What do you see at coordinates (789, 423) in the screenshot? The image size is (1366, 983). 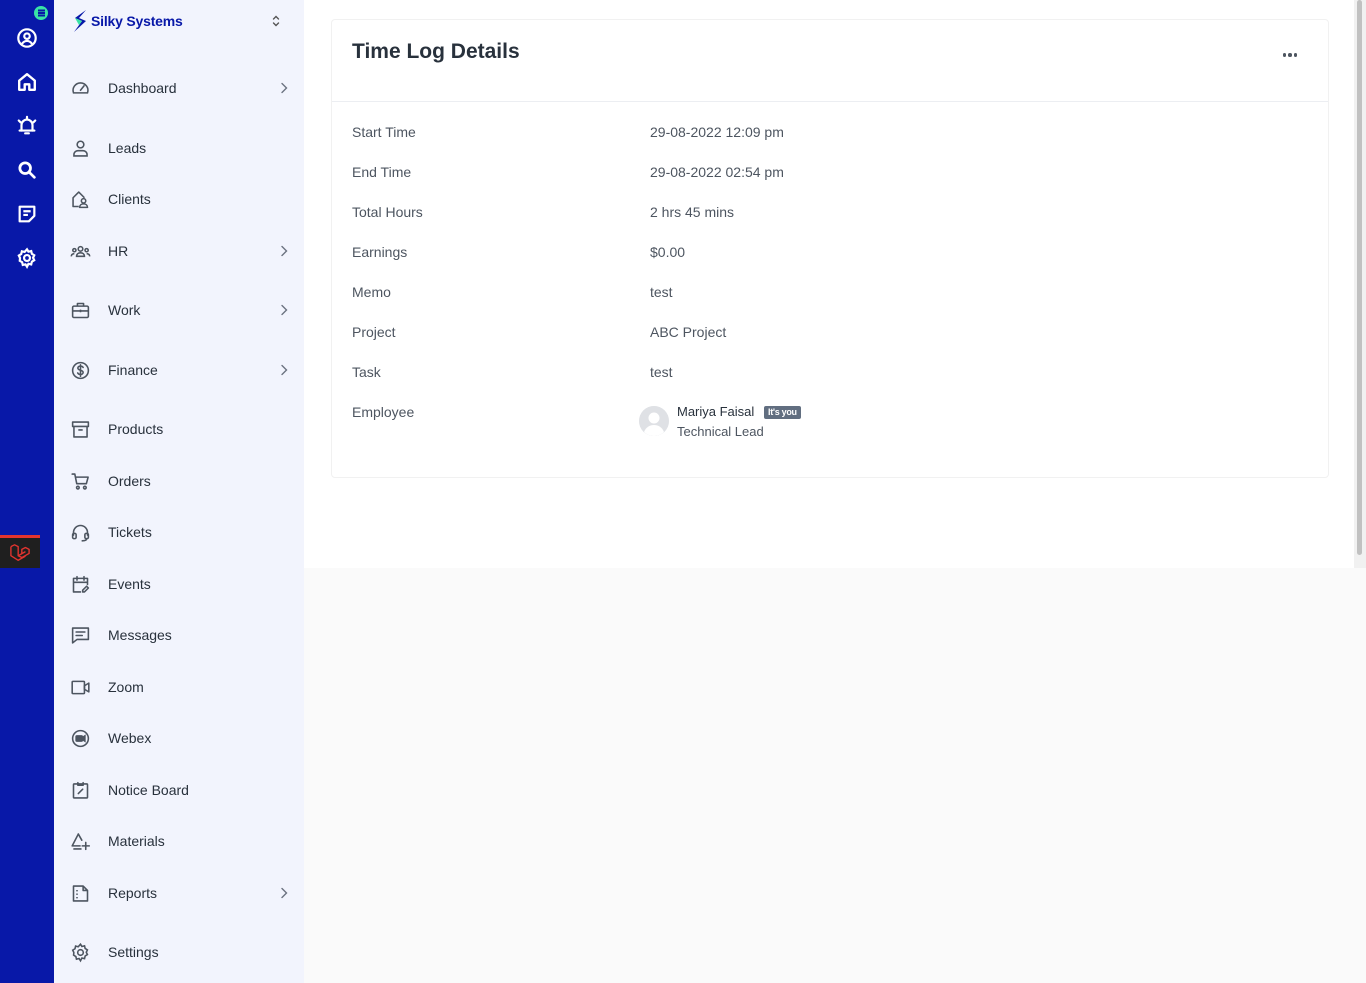 I see `employee-info: Mariya Faisal It's you Technical Lead` at bounding box center [789, 423].